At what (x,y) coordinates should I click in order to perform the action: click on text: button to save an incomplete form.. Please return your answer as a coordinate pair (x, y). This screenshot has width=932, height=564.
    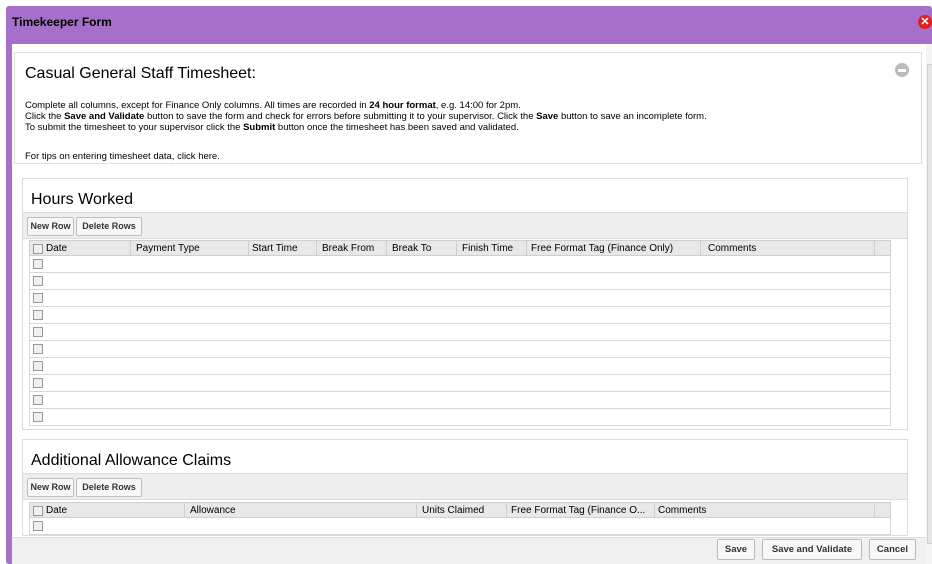
    Looking at the image, I should click on (632, 116).